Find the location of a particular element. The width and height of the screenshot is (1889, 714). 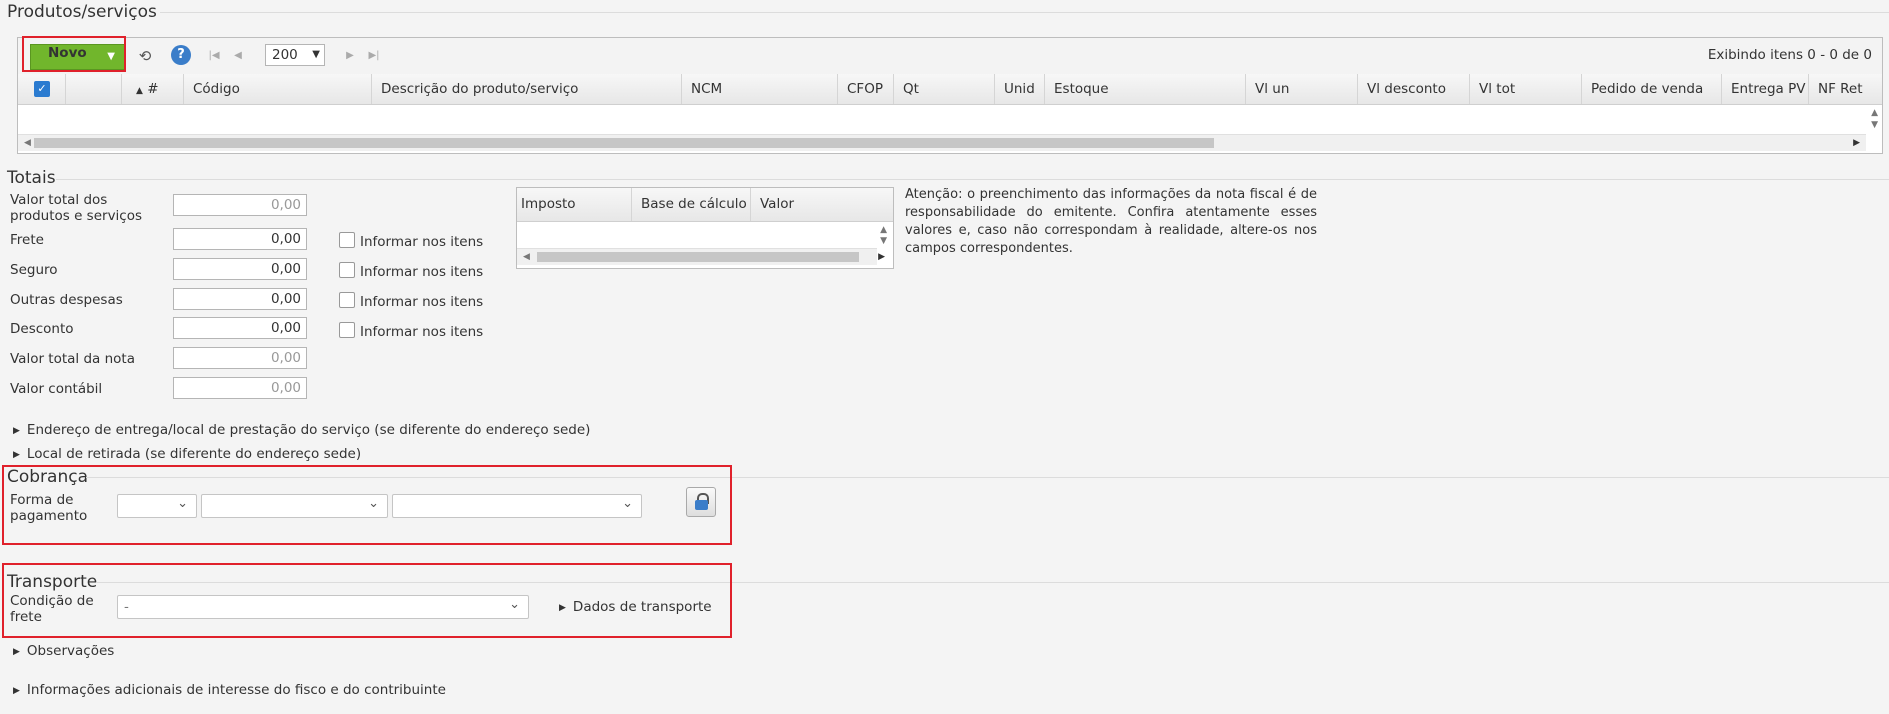

label-valor-total-nota: Valor total da nota is located at coordinates (72, 359).